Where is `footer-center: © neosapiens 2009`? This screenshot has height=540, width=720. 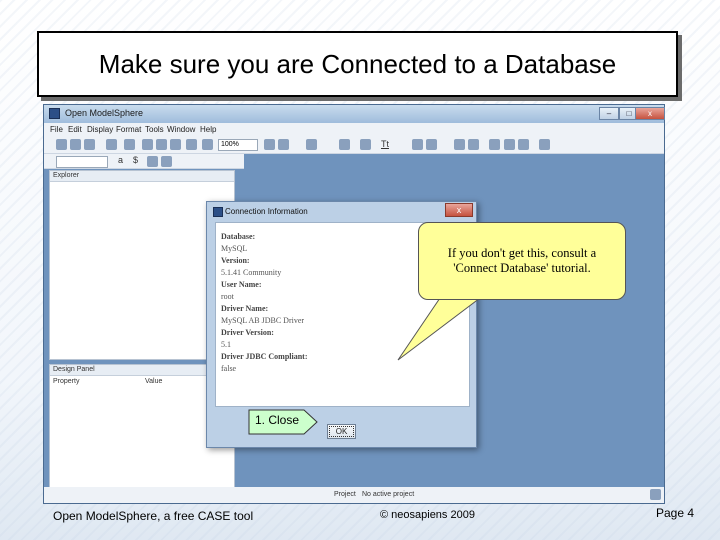 footer-center: © neosapiens 2009 is located at coordinates (427, 515).